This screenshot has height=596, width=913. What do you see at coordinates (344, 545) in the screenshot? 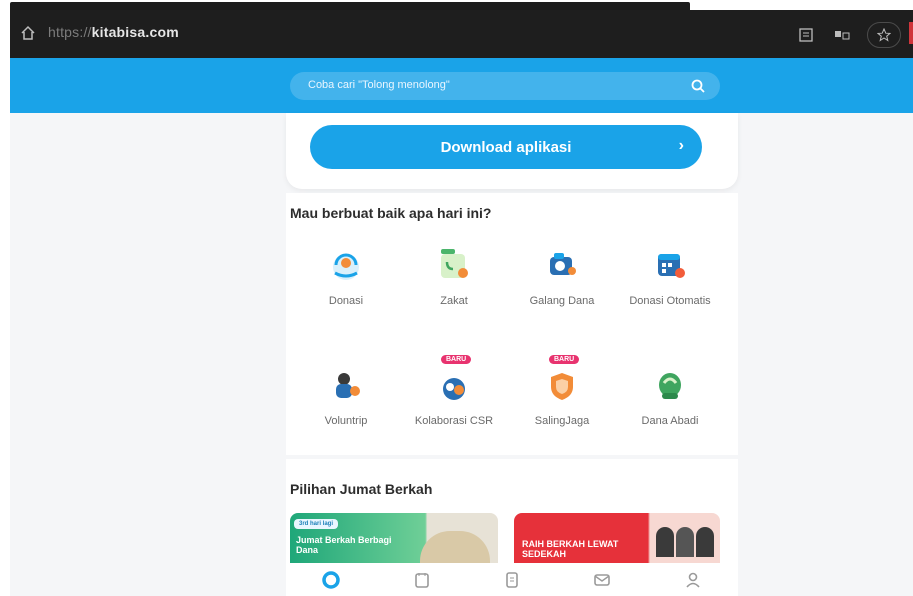
I see `banner-text: Jumat Berkah Berbagi Dana` at bounding box center [344, 545].